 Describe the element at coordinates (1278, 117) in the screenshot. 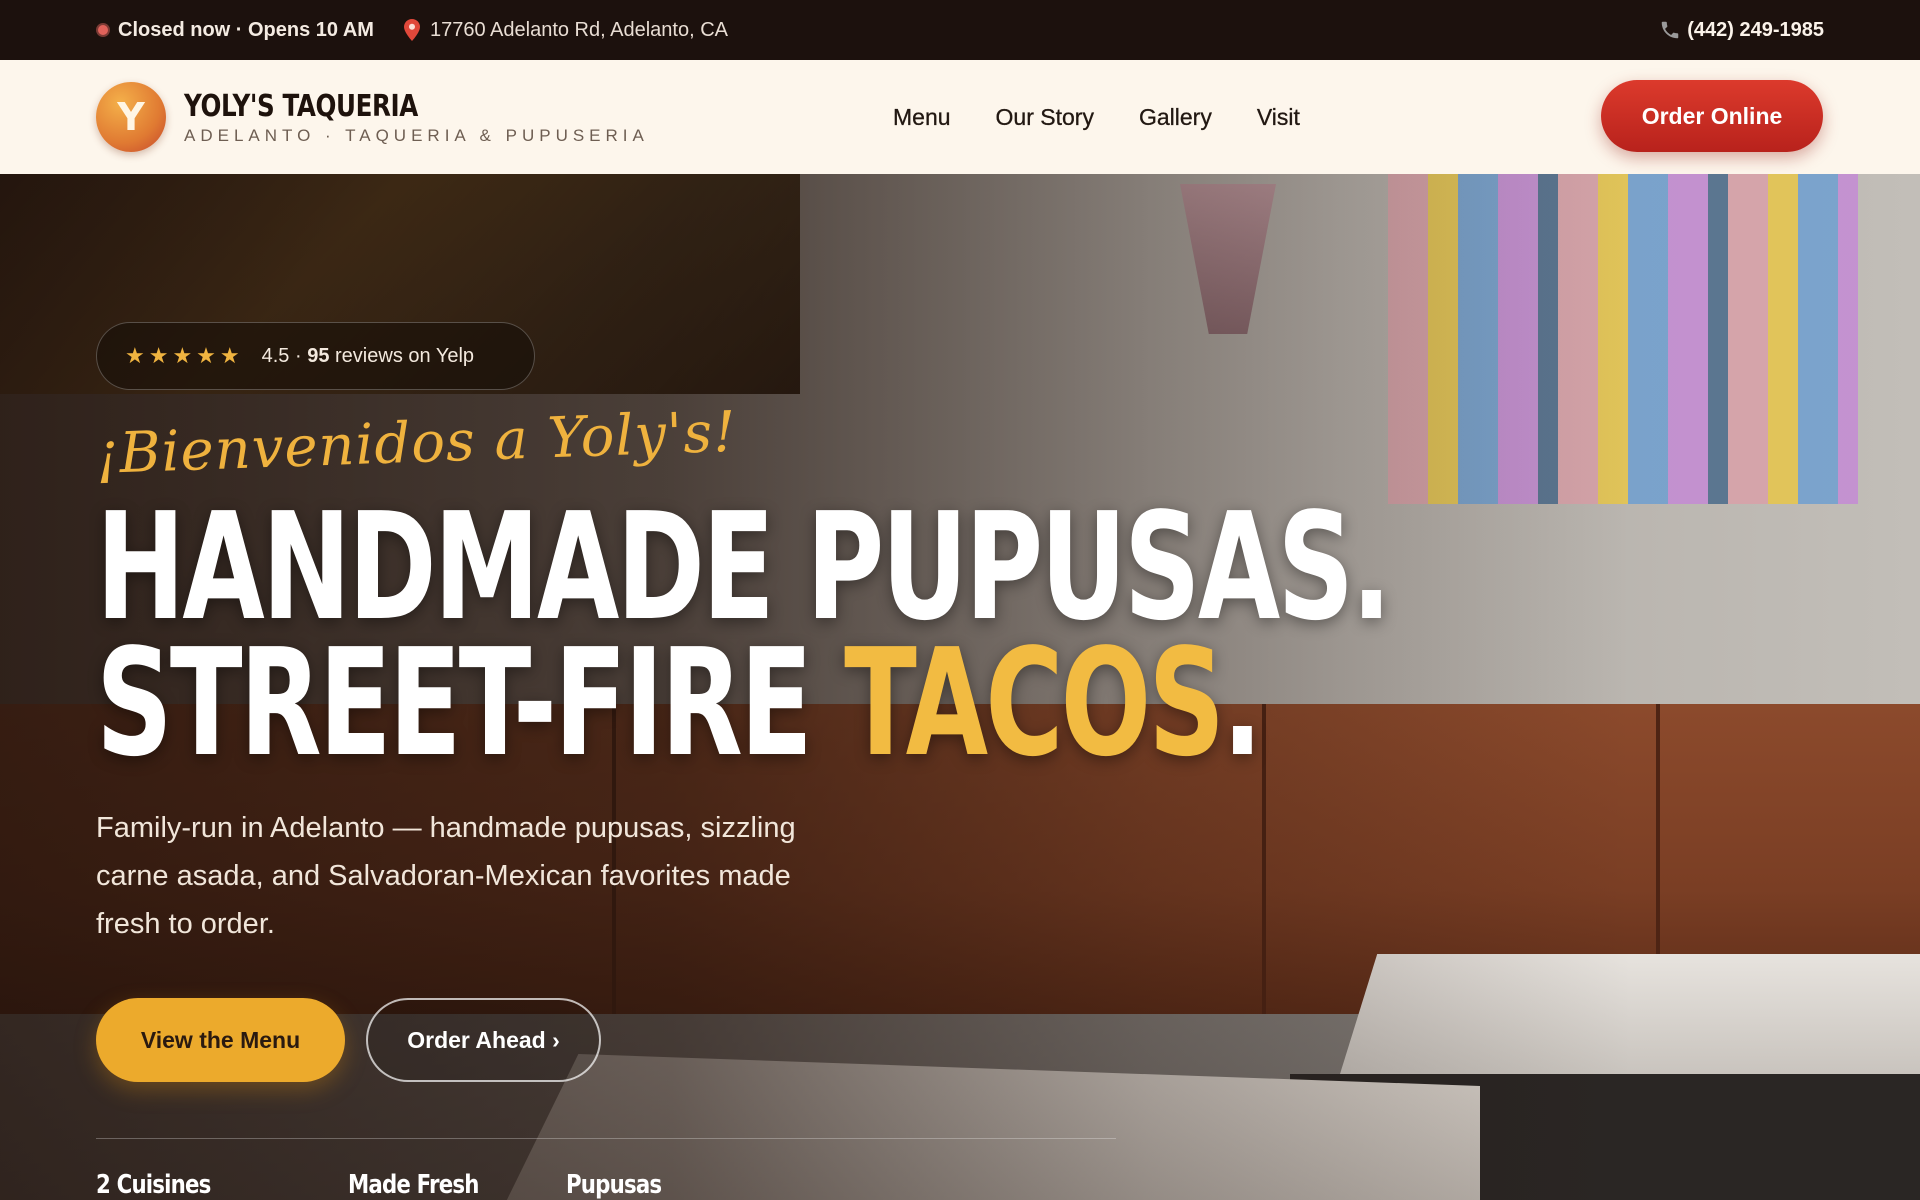

I see `nav-link-visit: Visit` at that location.